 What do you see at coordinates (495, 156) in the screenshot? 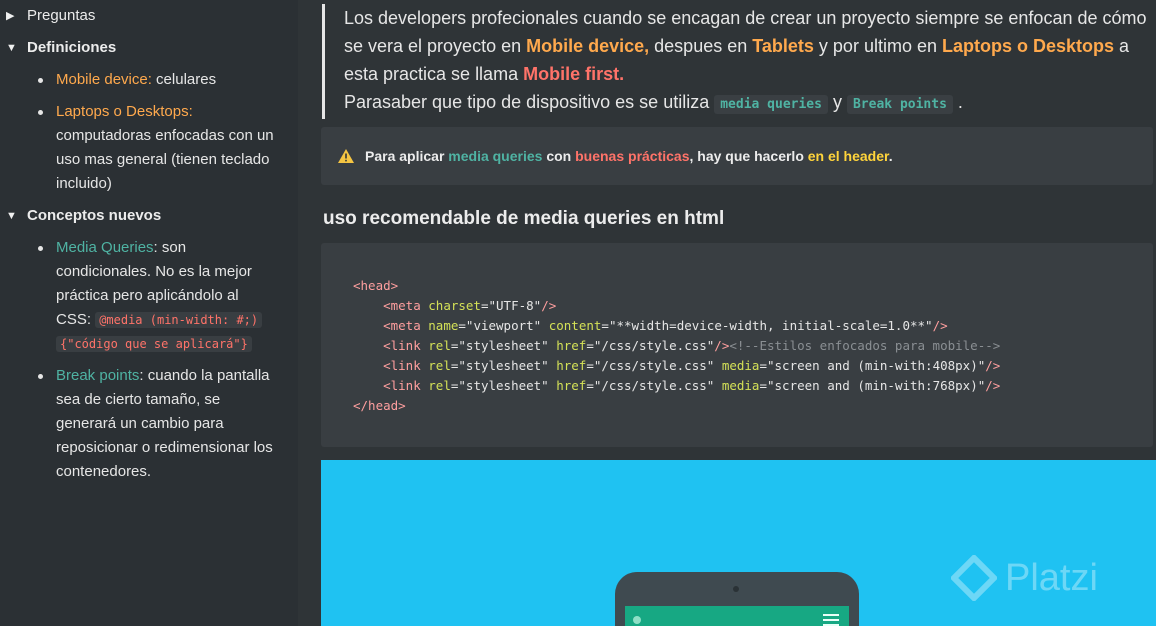
I see `callout-media-queries: media queries` at bounding box center [495, 156].